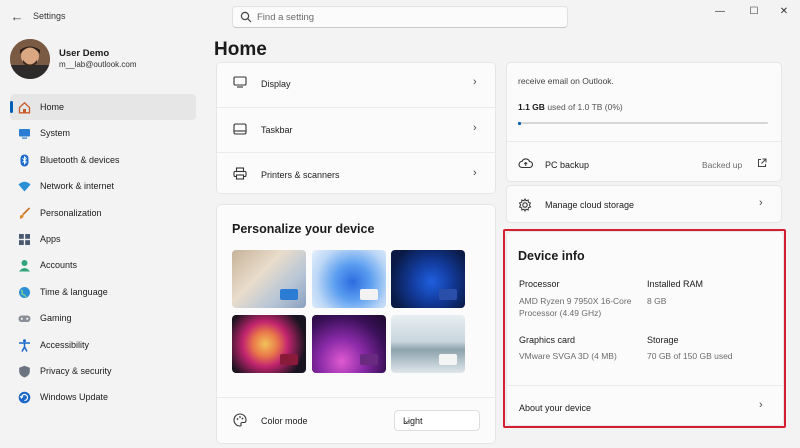 The width and height of the screenshot is (800, 448). I want to click on sidebar-item-personalization: Personalization, so click(103, 213).